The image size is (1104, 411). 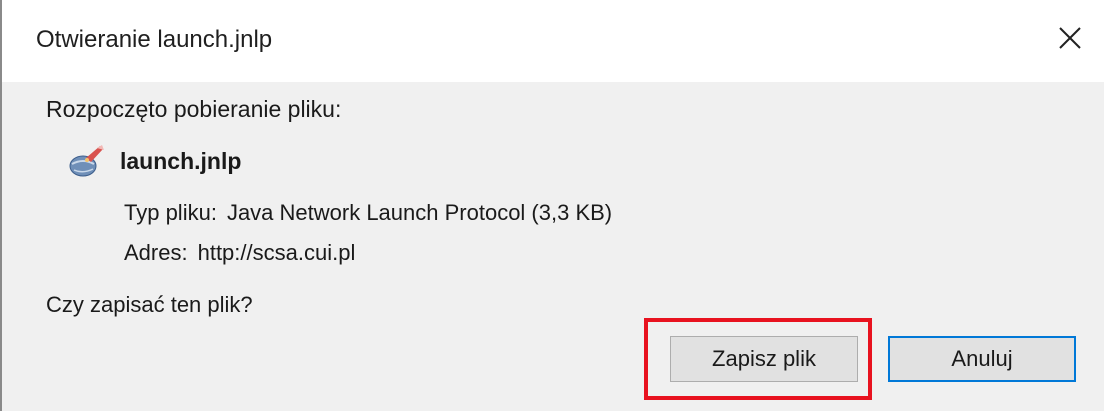 I want to click on download-started-text: Rozpoczęto pobieranie pliku:, so click(x=194, y=109).